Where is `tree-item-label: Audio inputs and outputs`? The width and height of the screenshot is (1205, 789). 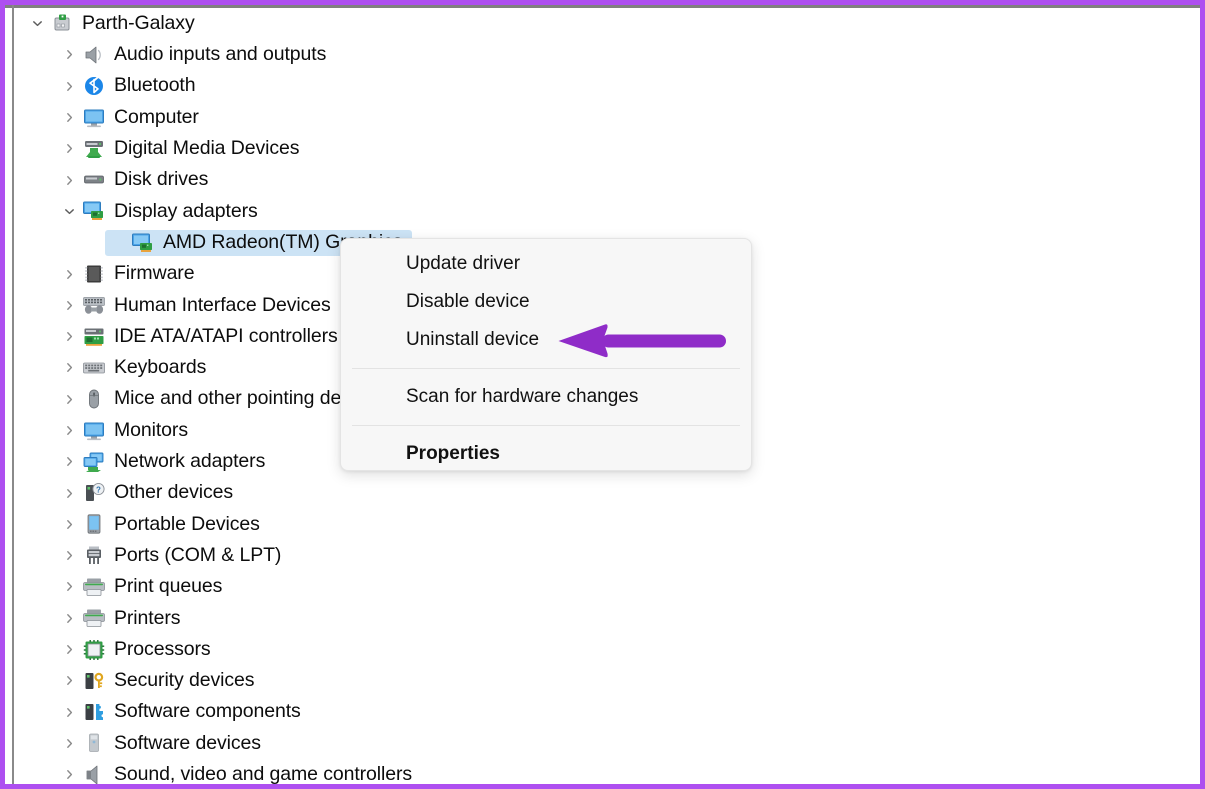 tree-item-label: Audio inputs and outputs is located at coordinates (220, 54).